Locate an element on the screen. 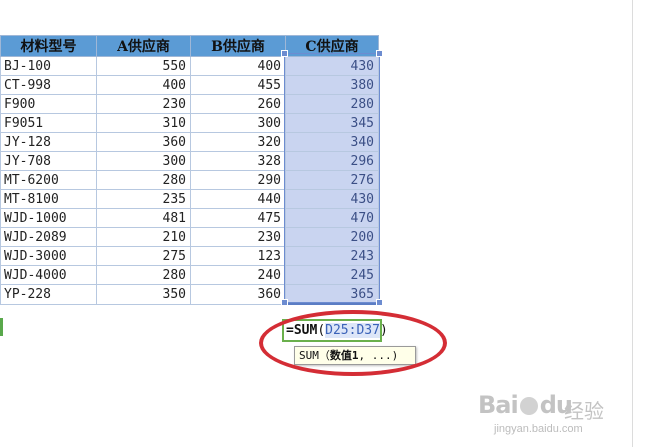 This screenshot has height=447, width=650. cell-model: MT-8100 is located at coordinates (48, 199).